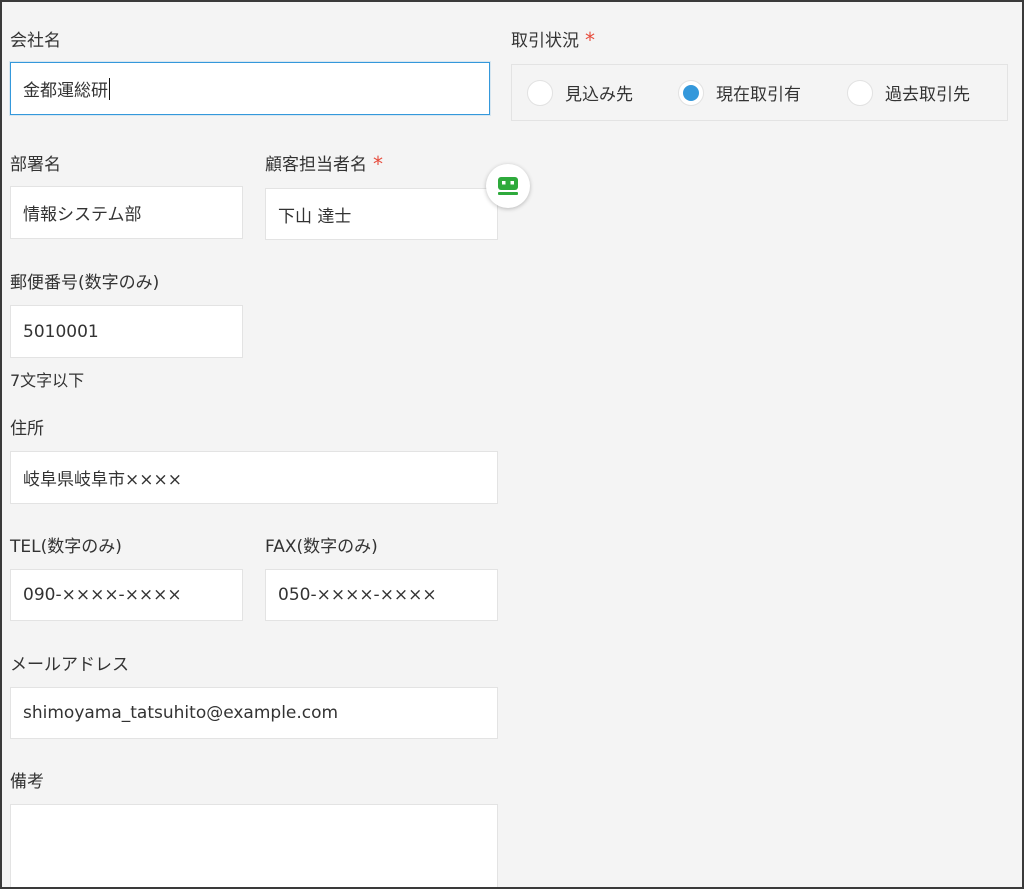 The width and height of the screenshot is (1024, 889). I want to click on tel-value: 090-××××-××××, so click(102, 595).